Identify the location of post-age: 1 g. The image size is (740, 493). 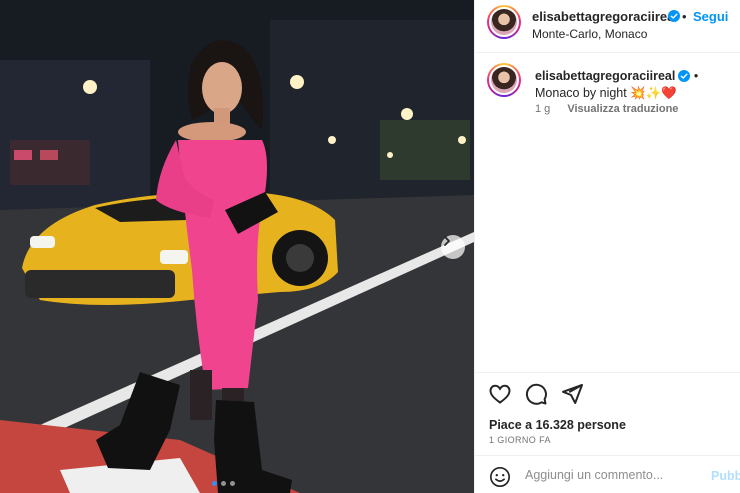
(543, 109).